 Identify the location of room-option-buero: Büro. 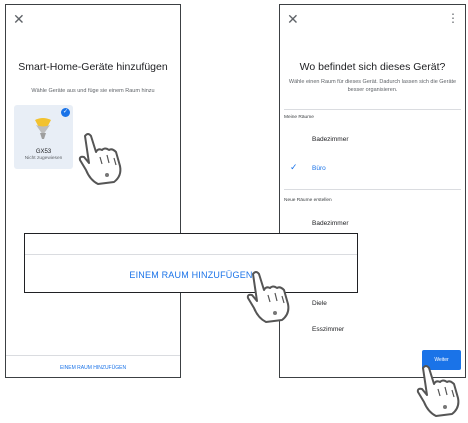
(319, 168).